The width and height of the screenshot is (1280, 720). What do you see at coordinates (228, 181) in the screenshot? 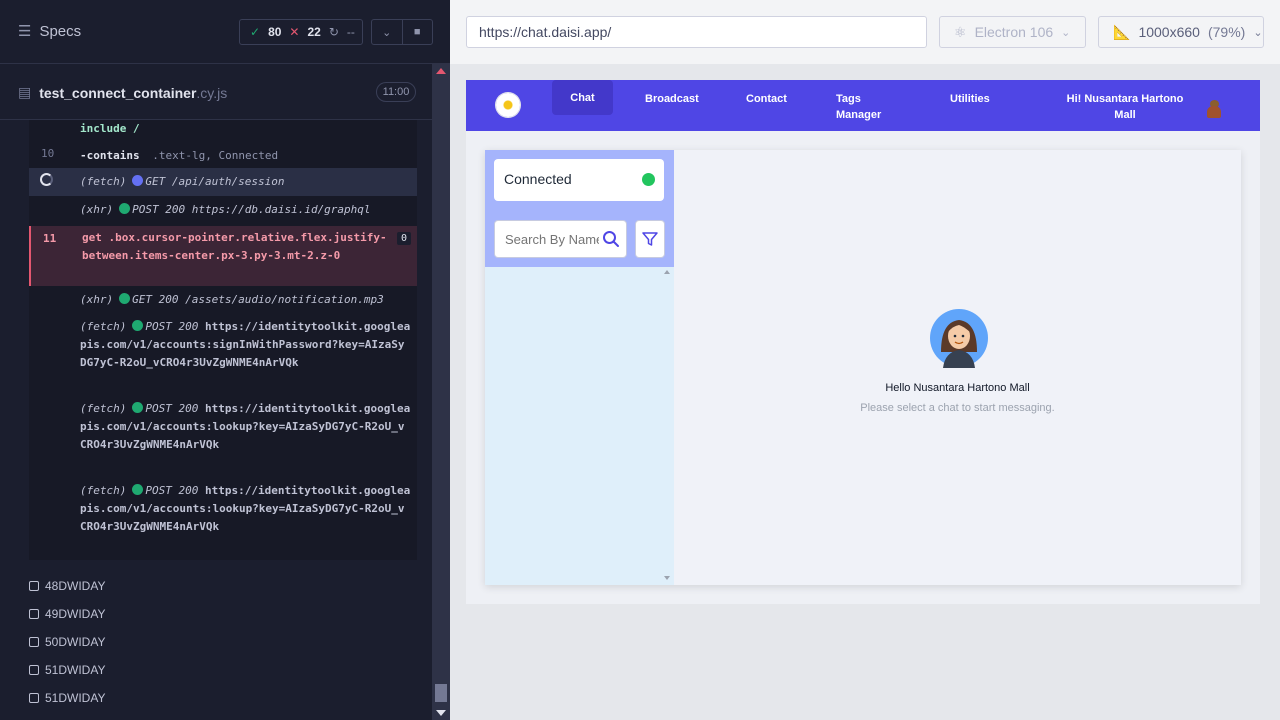
I see `request-url: /api/auth/session` at bounding box center [228, 181].